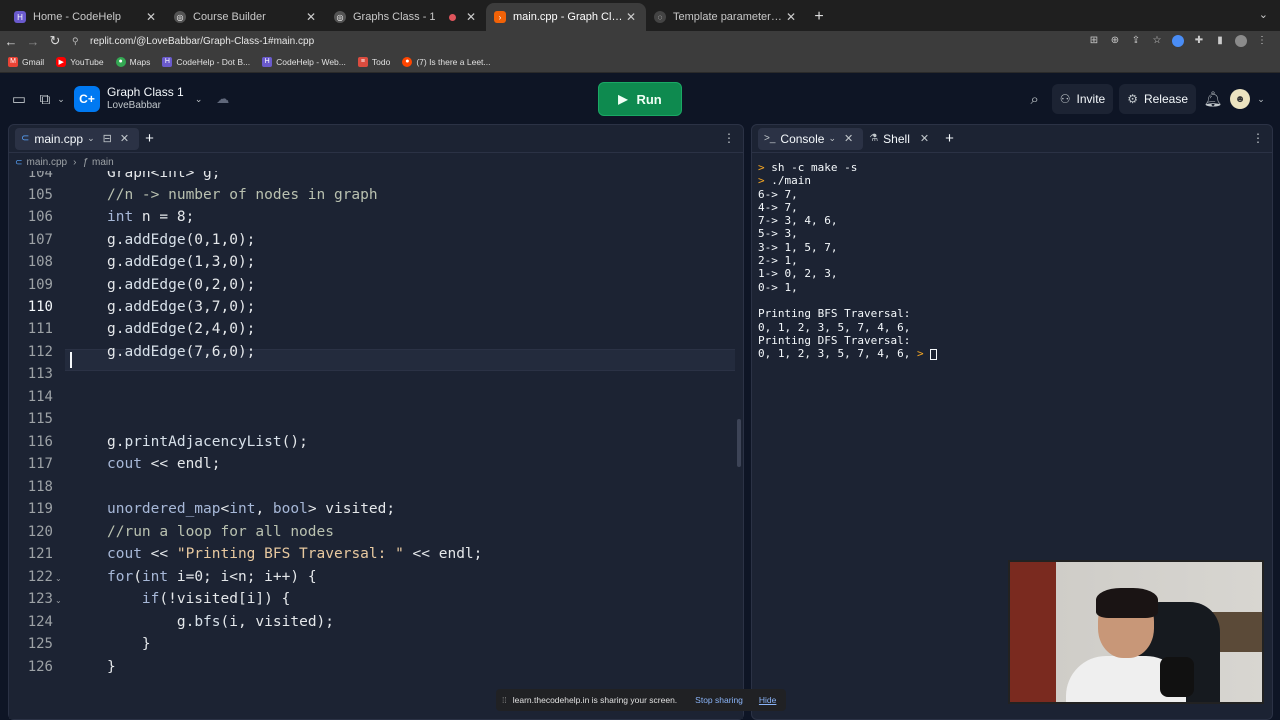  I want to click on line-number: 105, so click(40, 195).